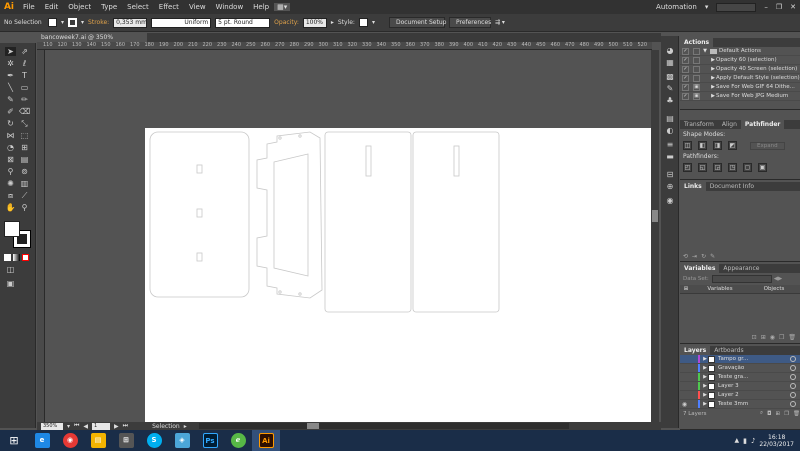 This screenshot has height=451, width=800. I want to click on links-list, so click(740, 222).